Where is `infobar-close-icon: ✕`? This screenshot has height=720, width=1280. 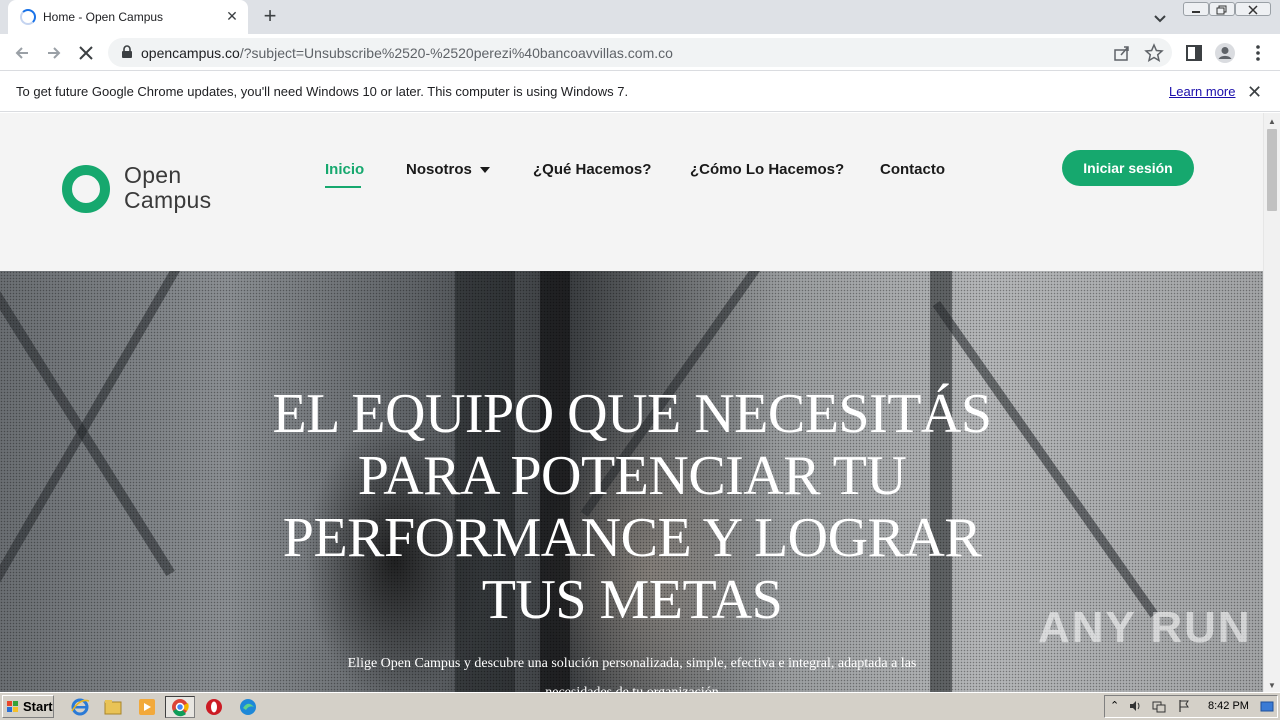 infobar-close-icon: ✕ is located at coordinates (1254, 92).